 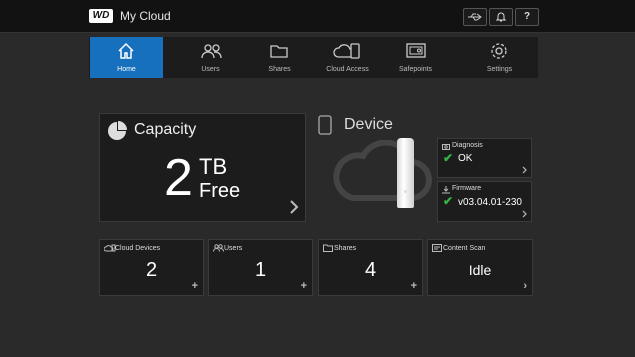 I want to click on nav-home: Home, so click(x=126, y=57).